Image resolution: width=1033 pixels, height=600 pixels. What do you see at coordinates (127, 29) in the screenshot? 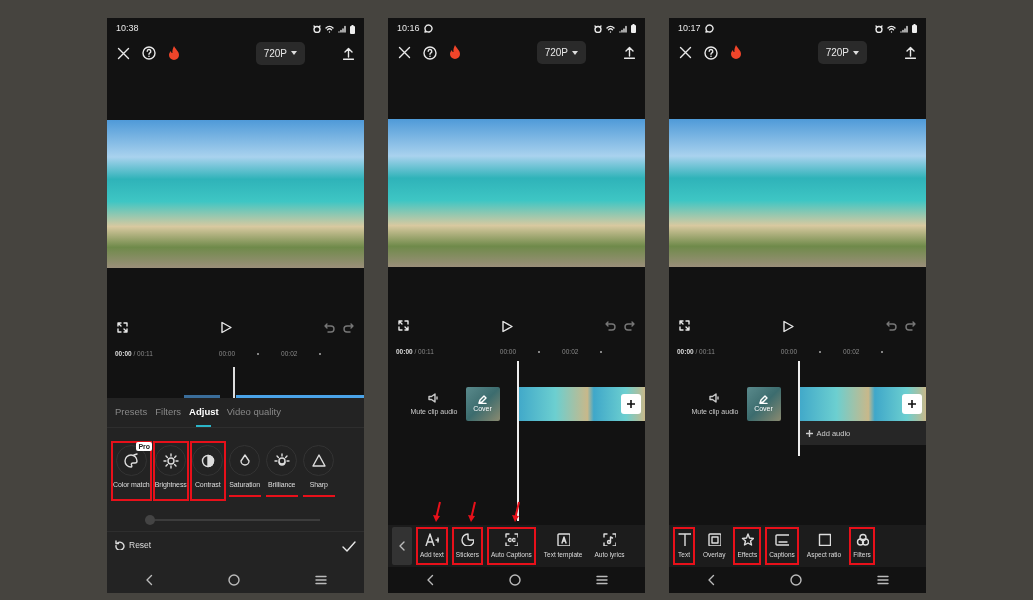
I see `status-time: 10:38` at bounding box center [127, 29].